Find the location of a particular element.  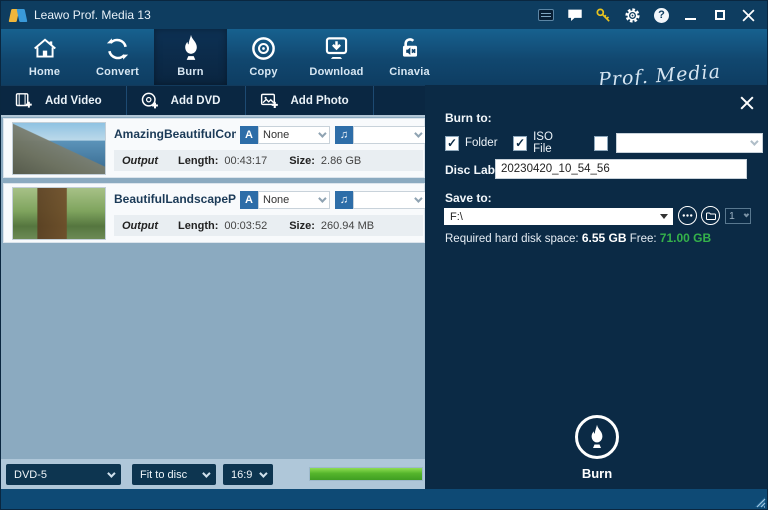

disc-capacity-bar is located at coordinates (366, 474).